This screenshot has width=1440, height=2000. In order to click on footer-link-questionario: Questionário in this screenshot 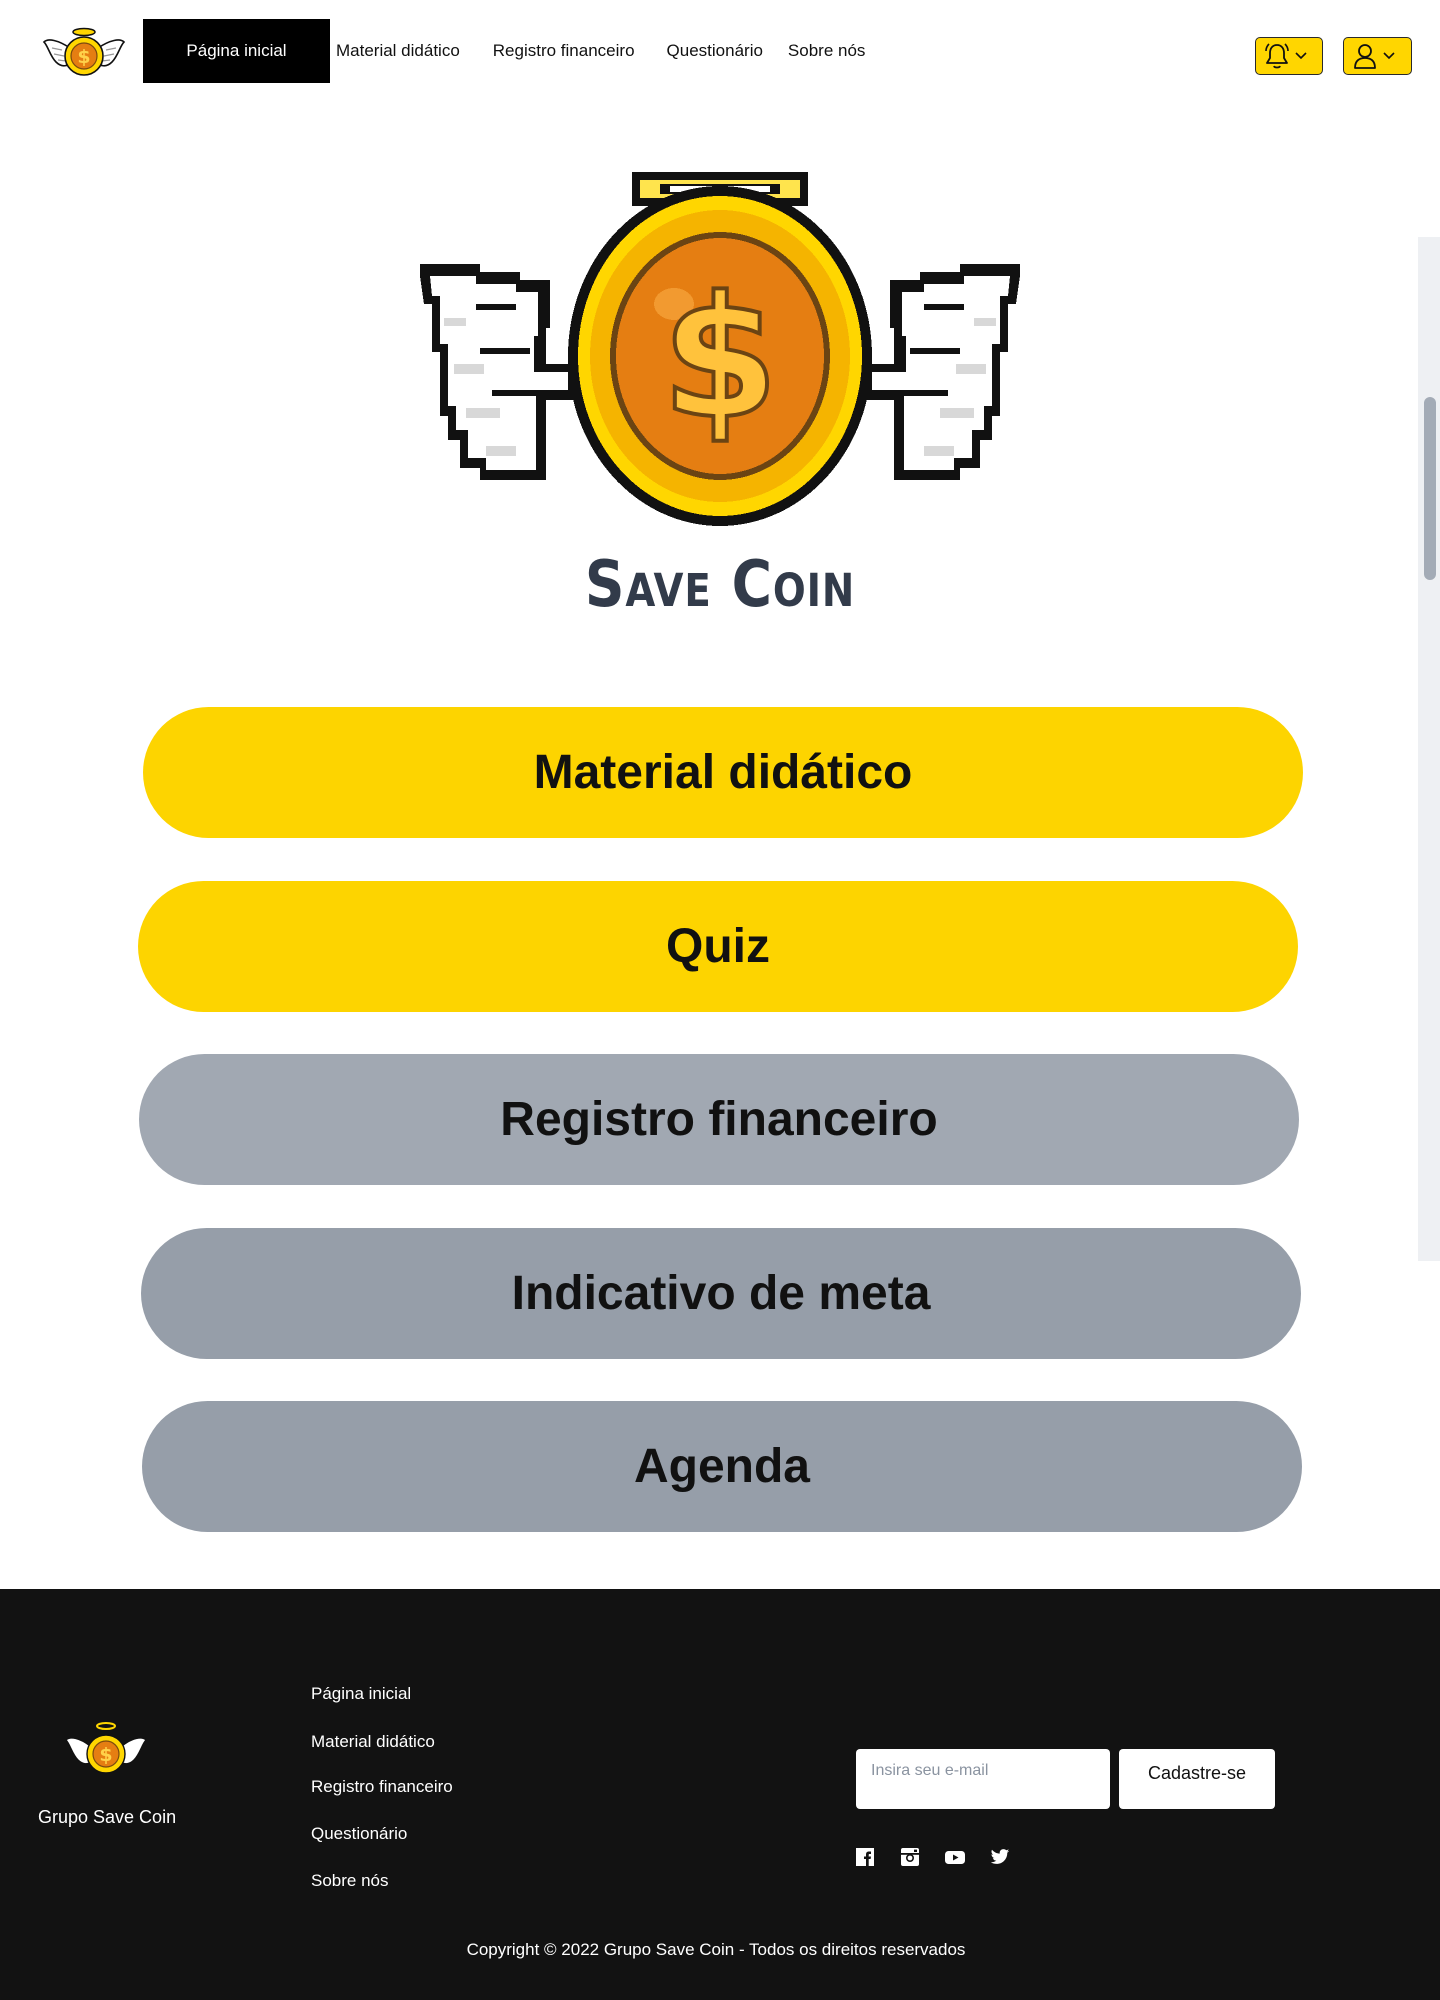, I will do `click(382, 1847)`.